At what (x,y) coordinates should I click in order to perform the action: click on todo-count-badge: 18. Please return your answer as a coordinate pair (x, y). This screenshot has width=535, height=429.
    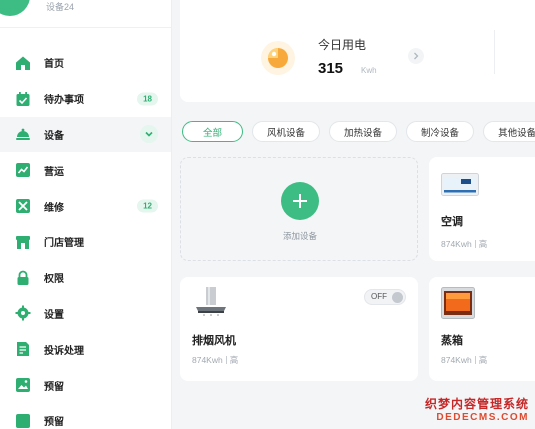
    Looking at the image, I should click on (147, 99).